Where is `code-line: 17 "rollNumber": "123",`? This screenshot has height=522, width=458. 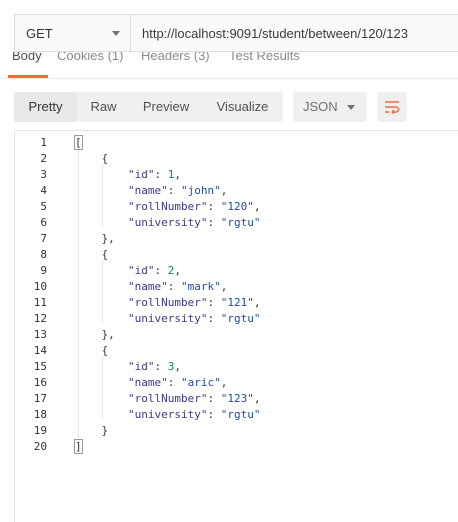
code-line: 17 "rollNumber": "123", is located at coordinates (236, 399).